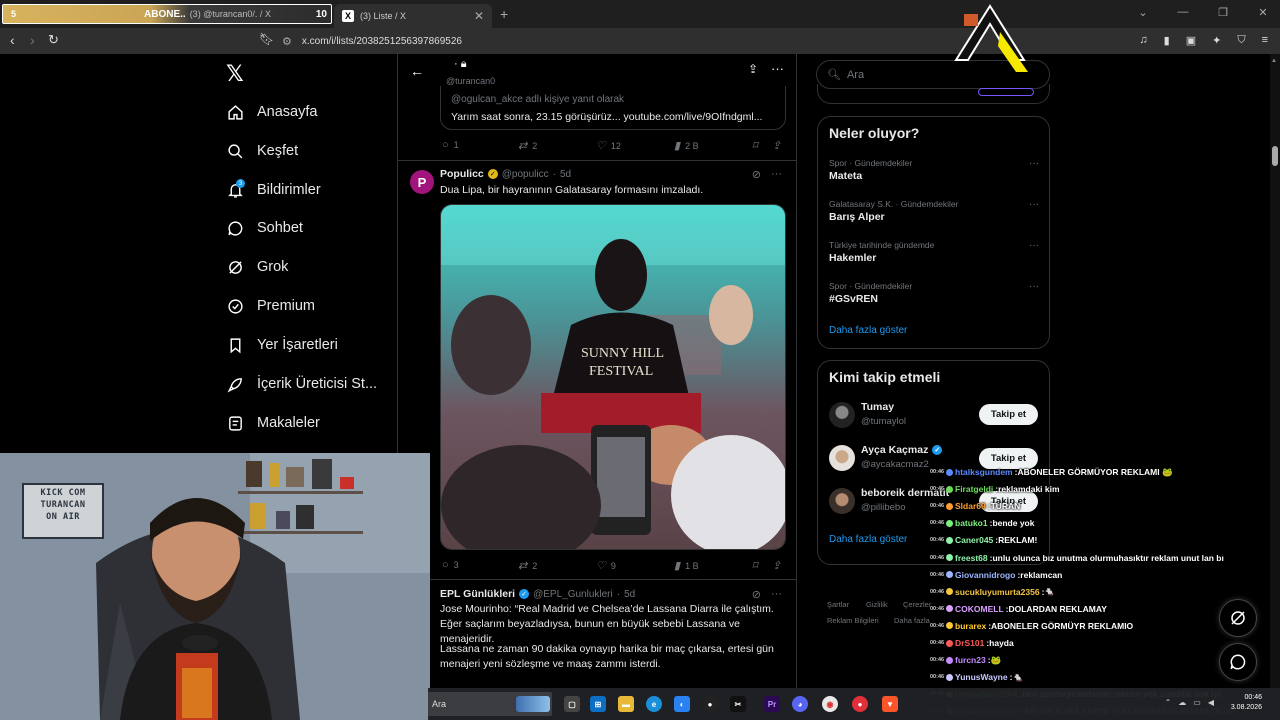 The width and height of the screenshot is (1280, 720). Describe the element at coordinates (971, 558) in the screenshot. I see `chat-username: freest68` at that location.